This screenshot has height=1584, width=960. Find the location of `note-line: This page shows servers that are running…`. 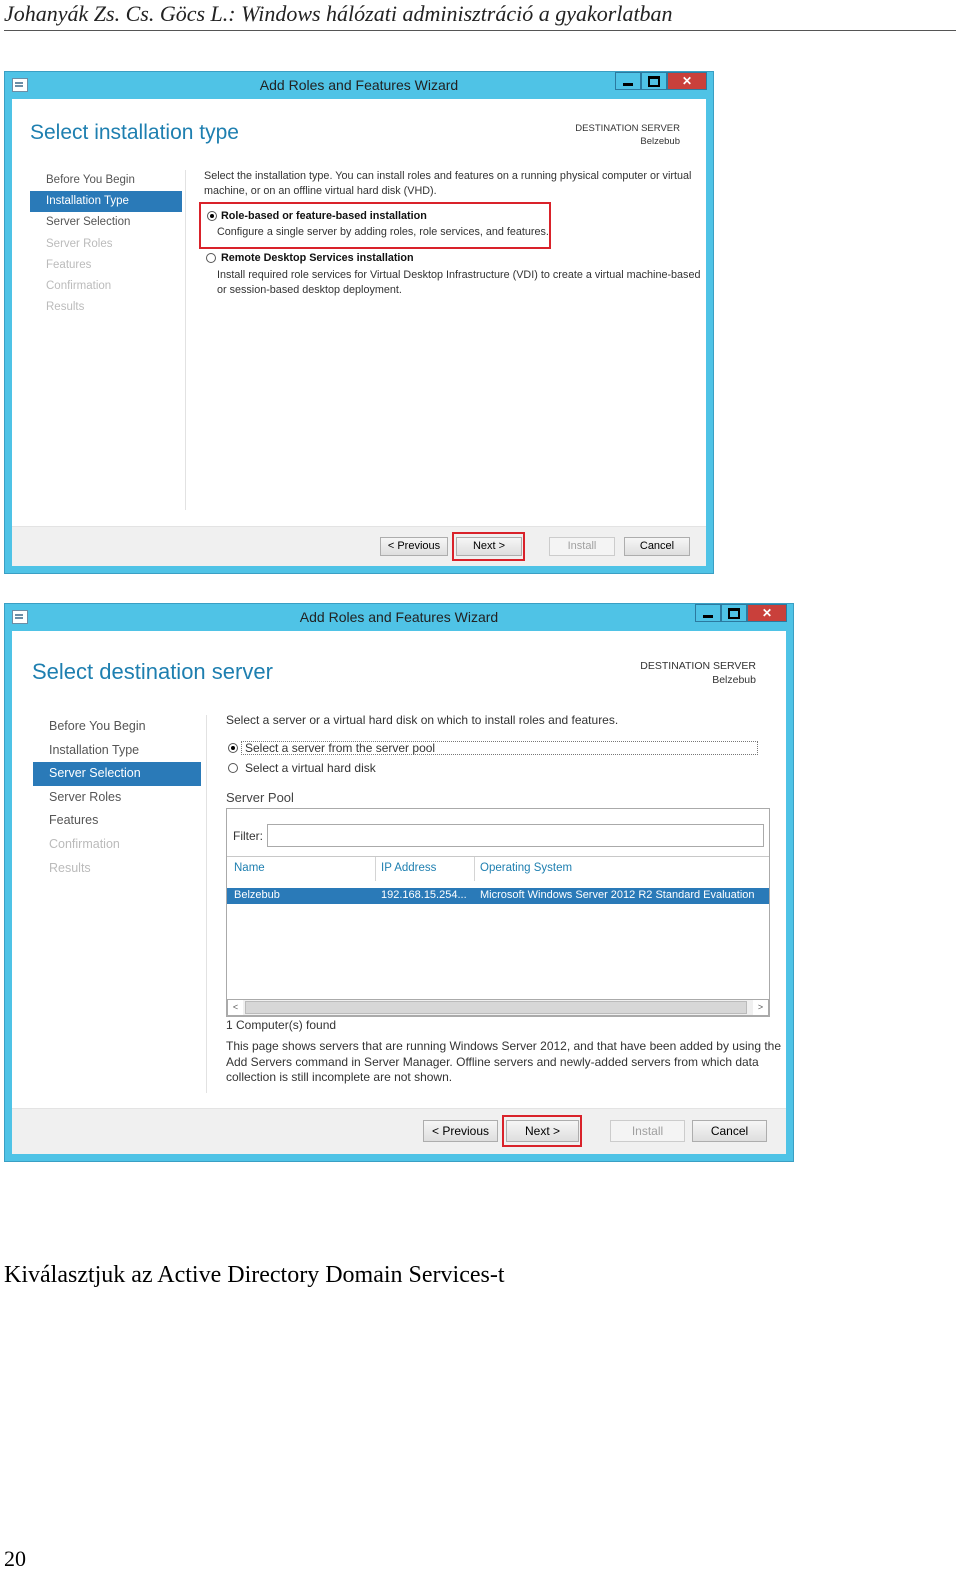

note-line: This page shows servers that are running… is located at coordinates (504, 1046).